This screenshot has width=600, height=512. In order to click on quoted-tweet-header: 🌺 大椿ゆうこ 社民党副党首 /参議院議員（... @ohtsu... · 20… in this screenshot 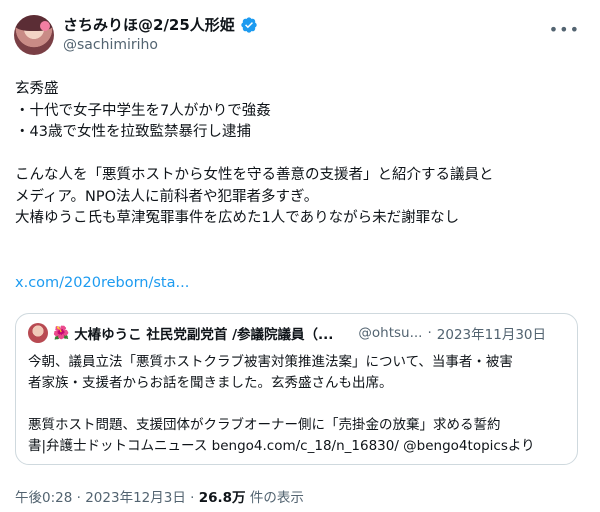, I will do `click(287, 333)`.